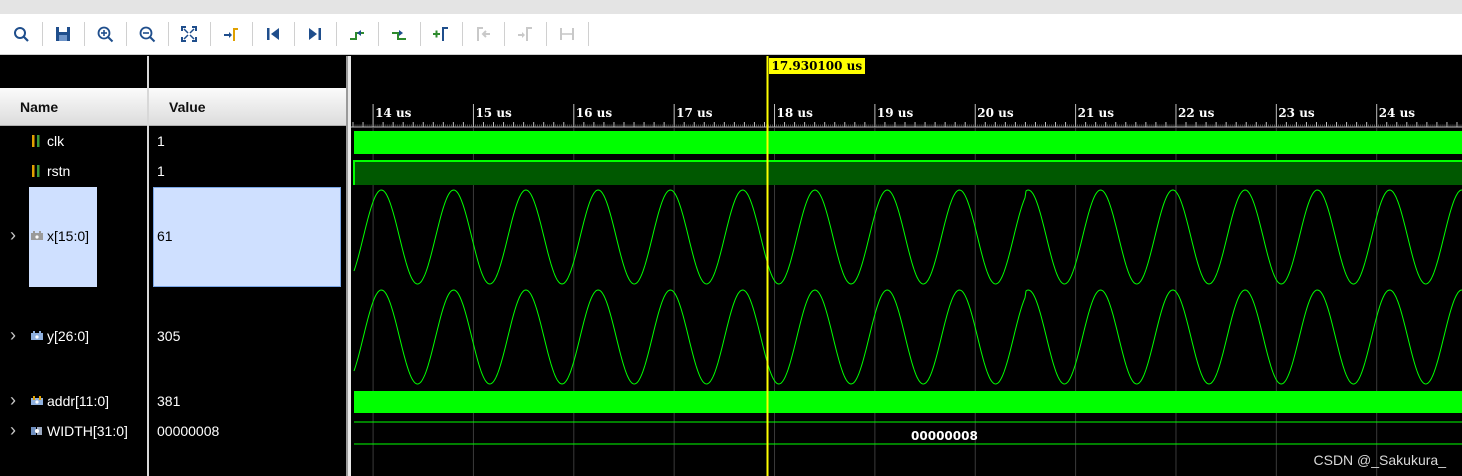 The width and height of the screenshot is (1462, 476). I want to click on zoom-in-icon, so click(105, 34).